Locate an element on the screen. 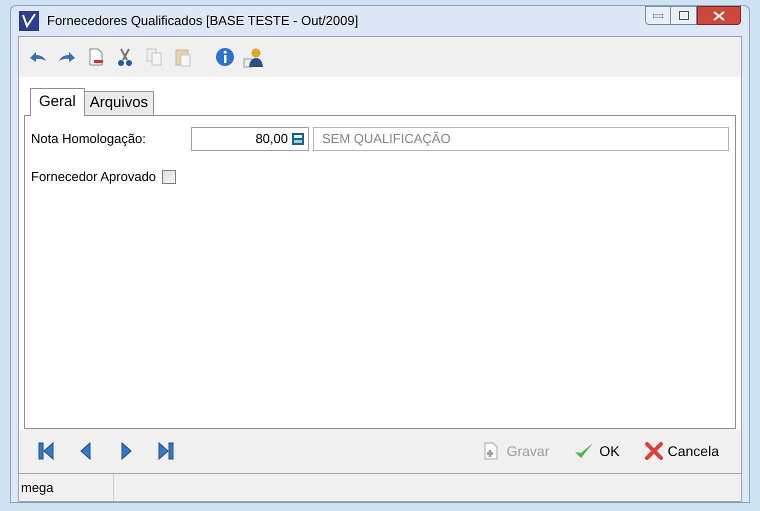 This screenshot has height=511, width=760. user-icon is located at coordinates (254, 57).